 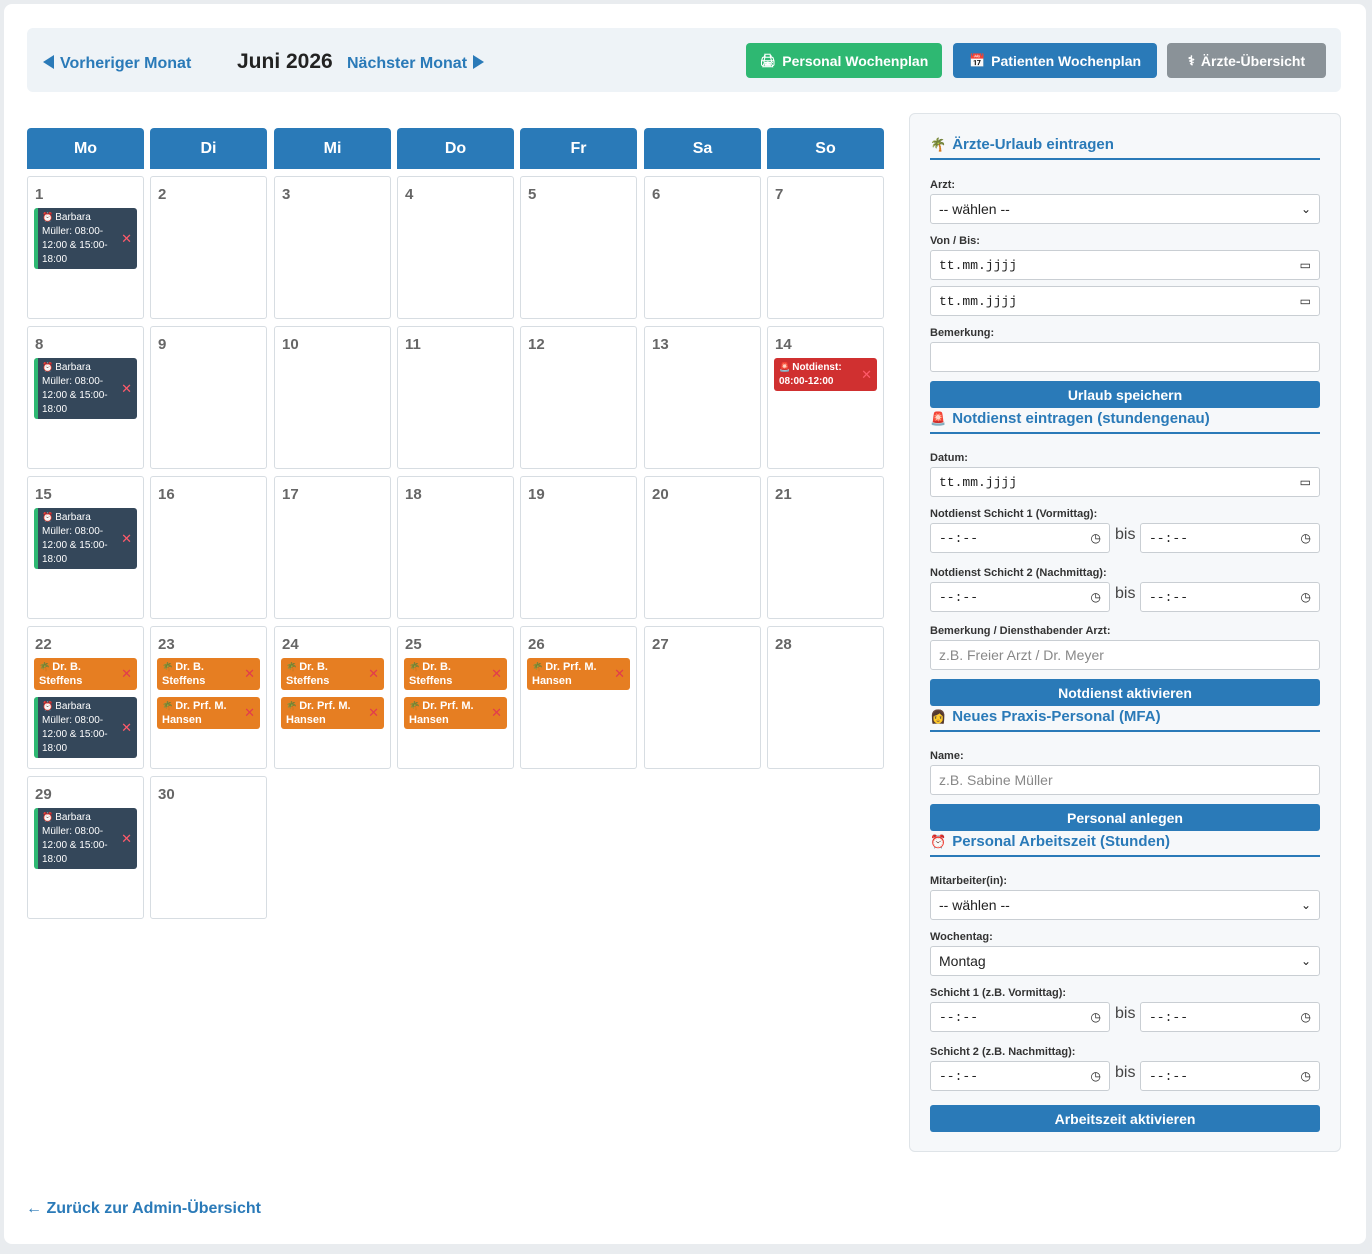 I want to click on calendar-day-27: 27, so click(x=702, y=697).